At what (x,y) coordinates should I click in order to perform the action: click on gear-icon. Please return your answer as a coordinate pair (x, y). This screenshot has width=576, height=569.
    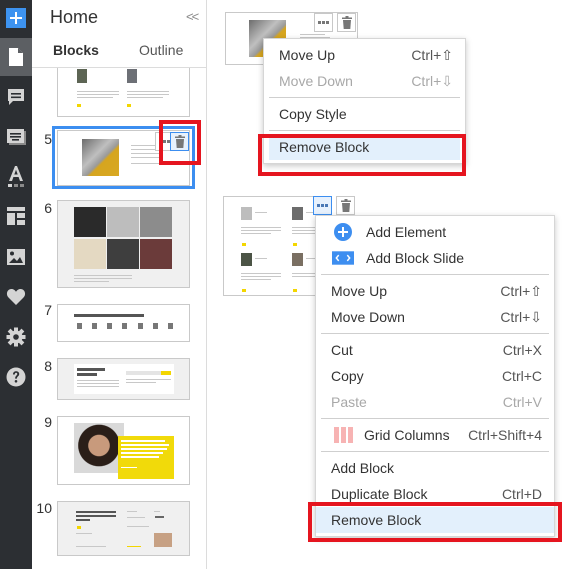
    Looking at the image, I should click on (16, 337).